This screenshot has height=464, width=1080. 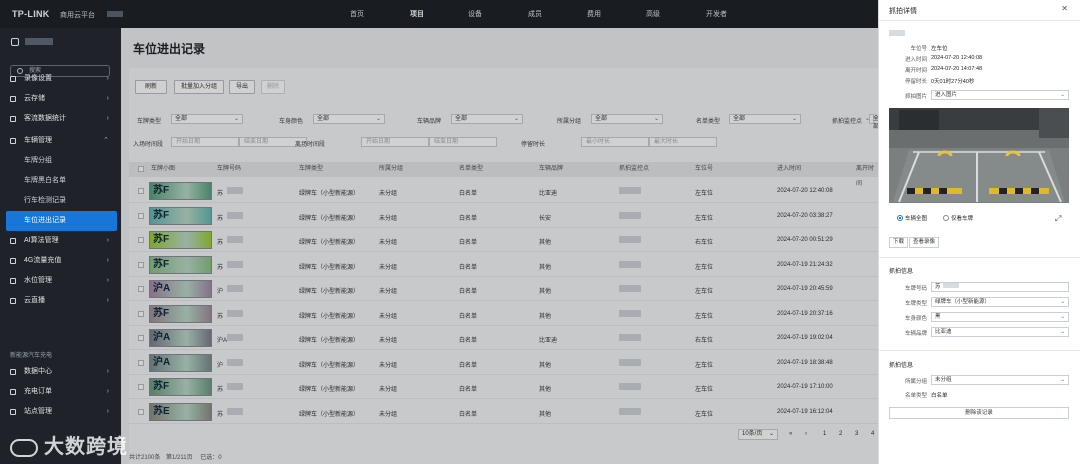 What do you see at coordinates (60, 301) in the screenshot?
I see `sidebar-item-11: › 云直播` at bounding box center [60, 301].